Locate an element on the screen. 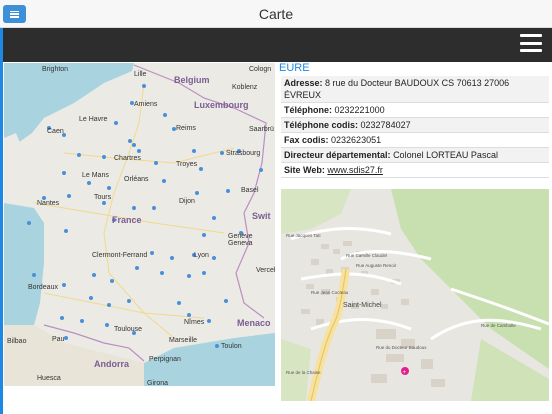 This screenshot has height=414, width=552. svg-text: Geneva is located at coordinates (240, 243).